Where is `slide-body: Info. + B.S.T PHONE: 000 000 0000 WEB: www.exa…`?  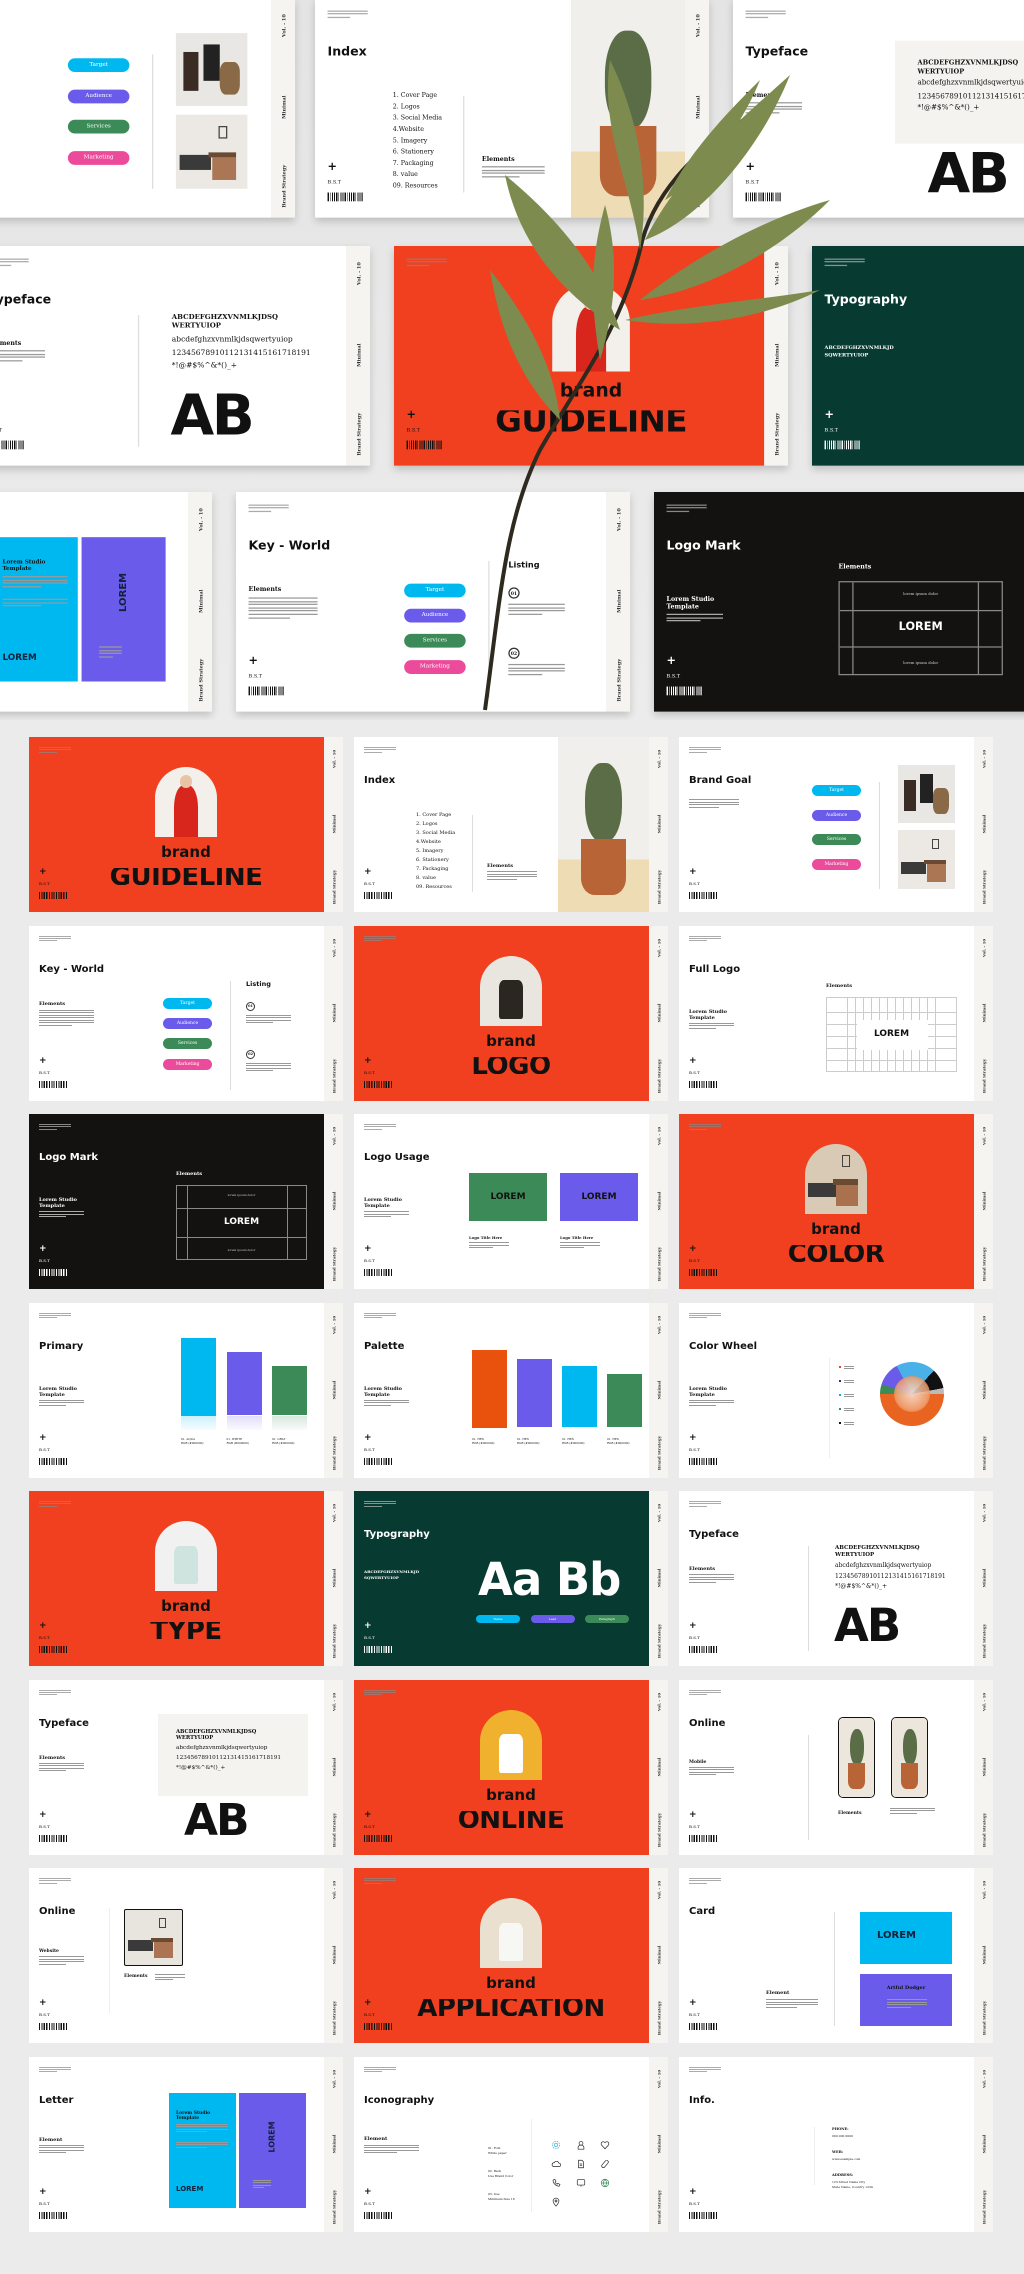
slide-body: Info. + B.S.T PHONE: 000 000 0000 WEB: www.exa… is located at coordinates (826, 2144).